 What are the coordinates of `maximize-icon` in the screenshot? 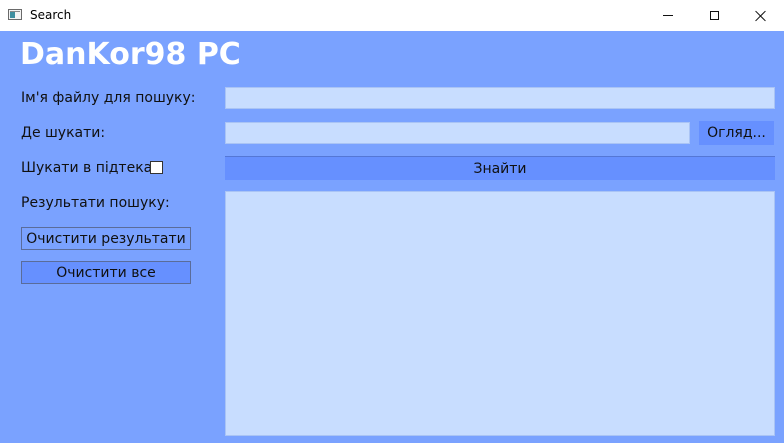 It's located at (714, 15).